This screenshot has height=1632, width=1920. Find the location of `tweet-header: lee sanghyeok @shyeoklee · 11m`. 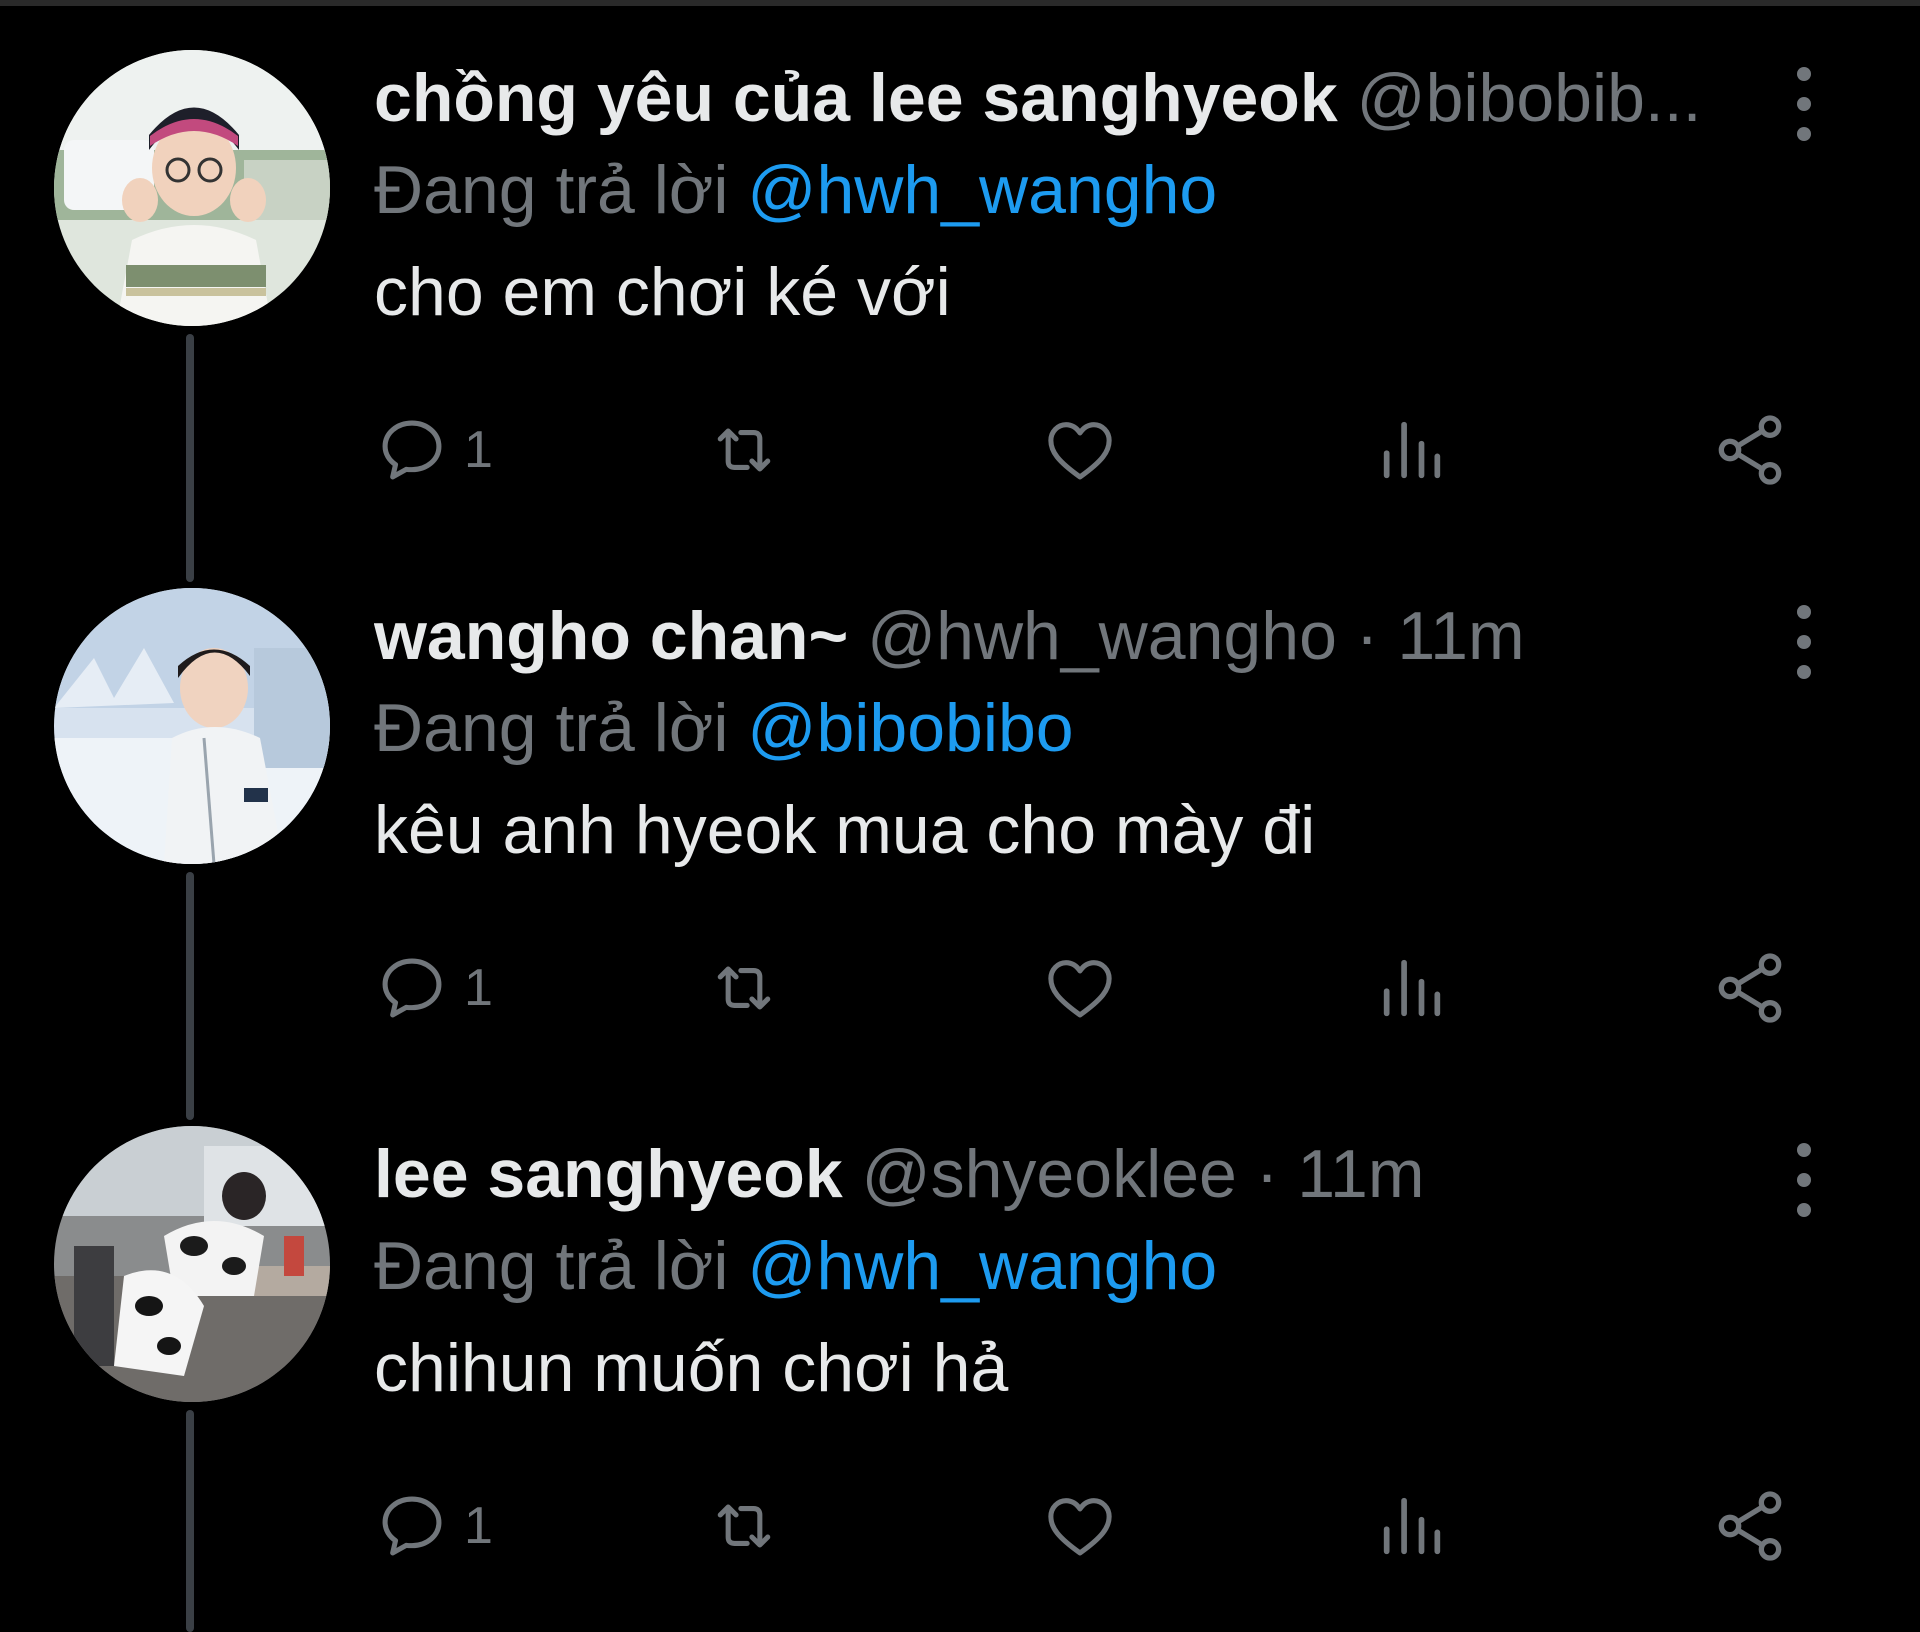

tweet-header: lee sanghyeok @shyeoklee · 11m is located at coordinates (1084, 1174).